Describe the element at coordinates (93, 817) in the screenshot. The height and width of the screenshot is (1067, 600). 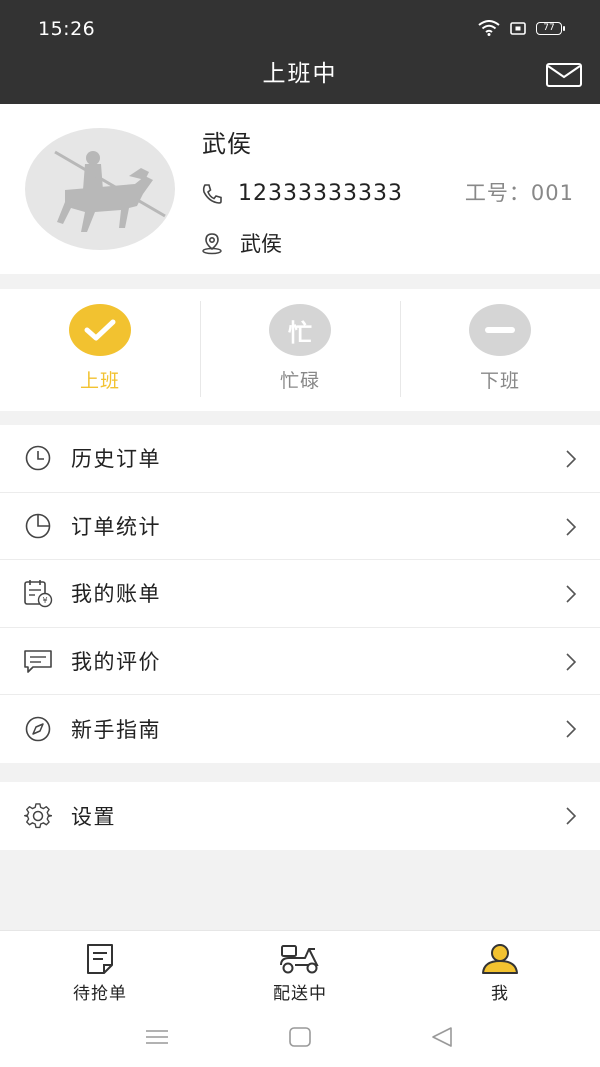
I see `settings-label: 设置` at that location.